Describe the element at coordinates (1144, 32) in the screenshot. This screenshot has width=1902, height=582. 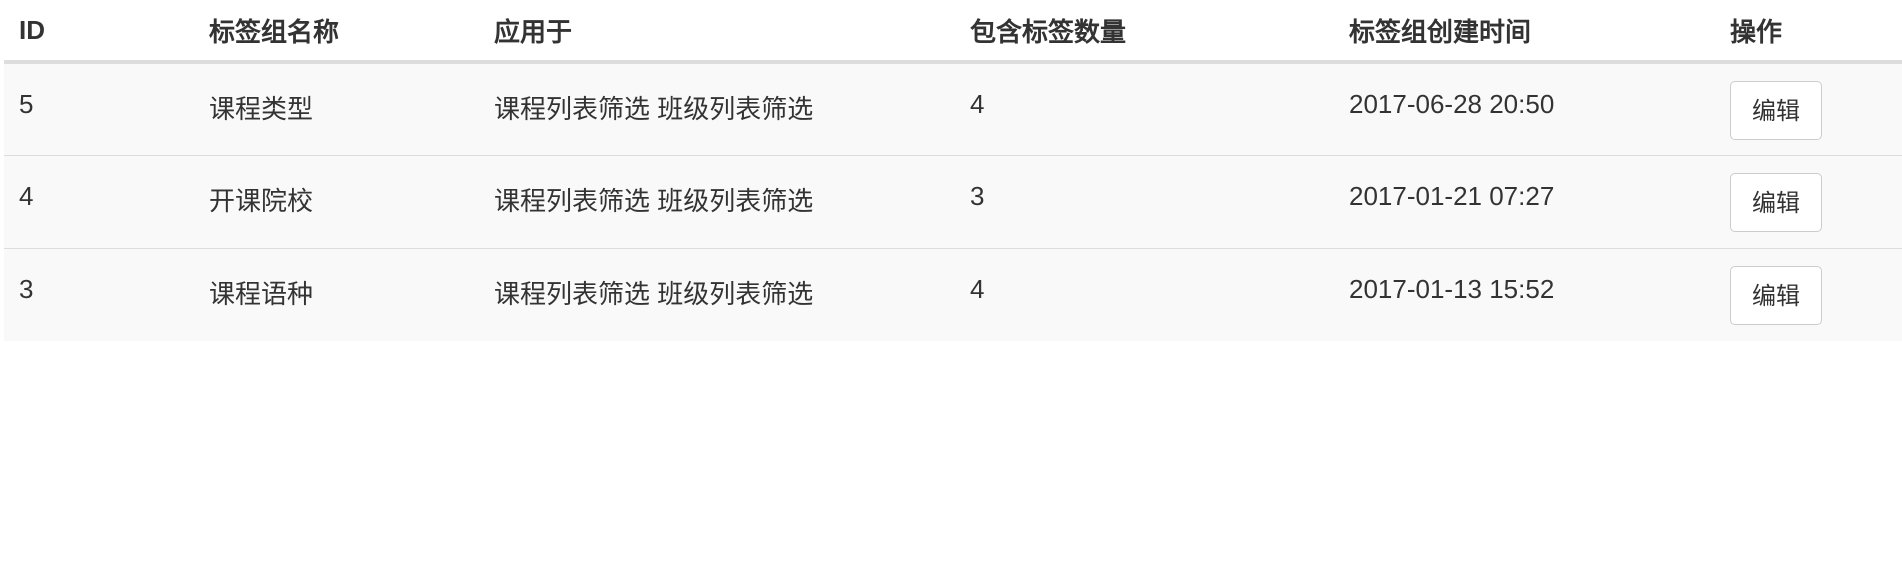
I see `header-tag-count: 包含标签数量` at that location.